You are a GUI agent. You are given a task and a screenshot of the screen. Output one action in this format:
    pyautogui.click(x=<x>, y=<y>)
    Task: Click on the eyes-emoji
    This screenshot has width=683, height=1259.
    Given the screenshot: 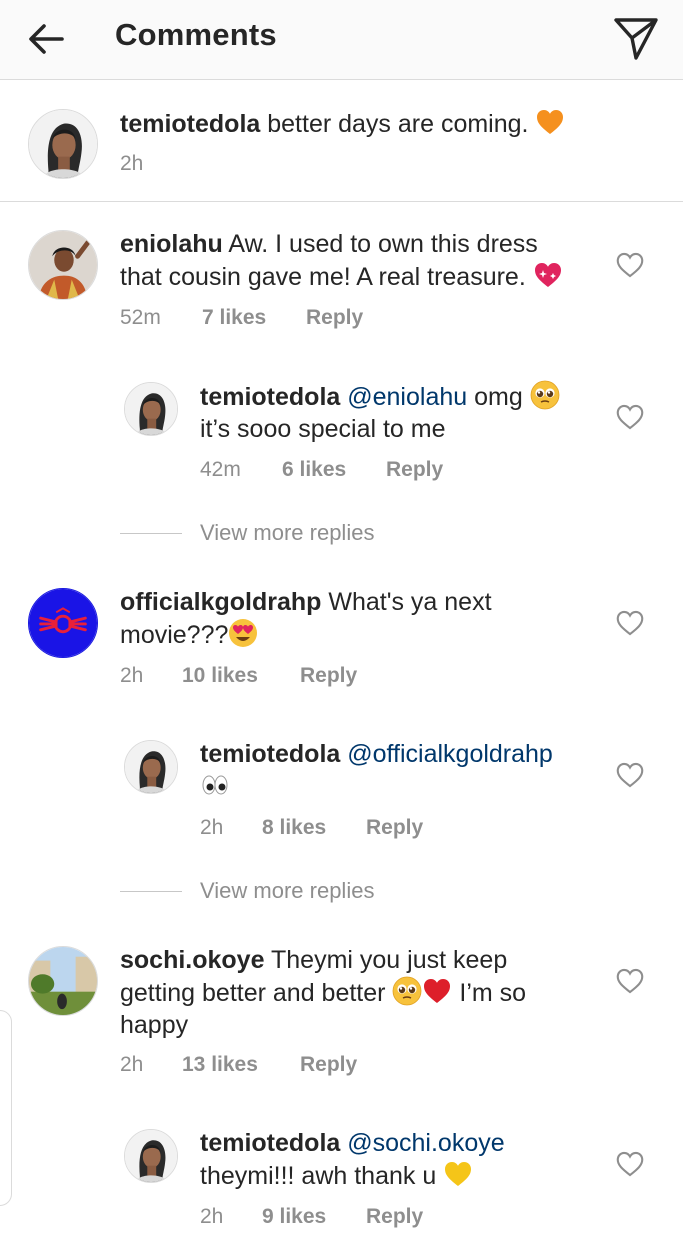 What is the action you would take?
    pyautogui.click(x=215, y=785)
    